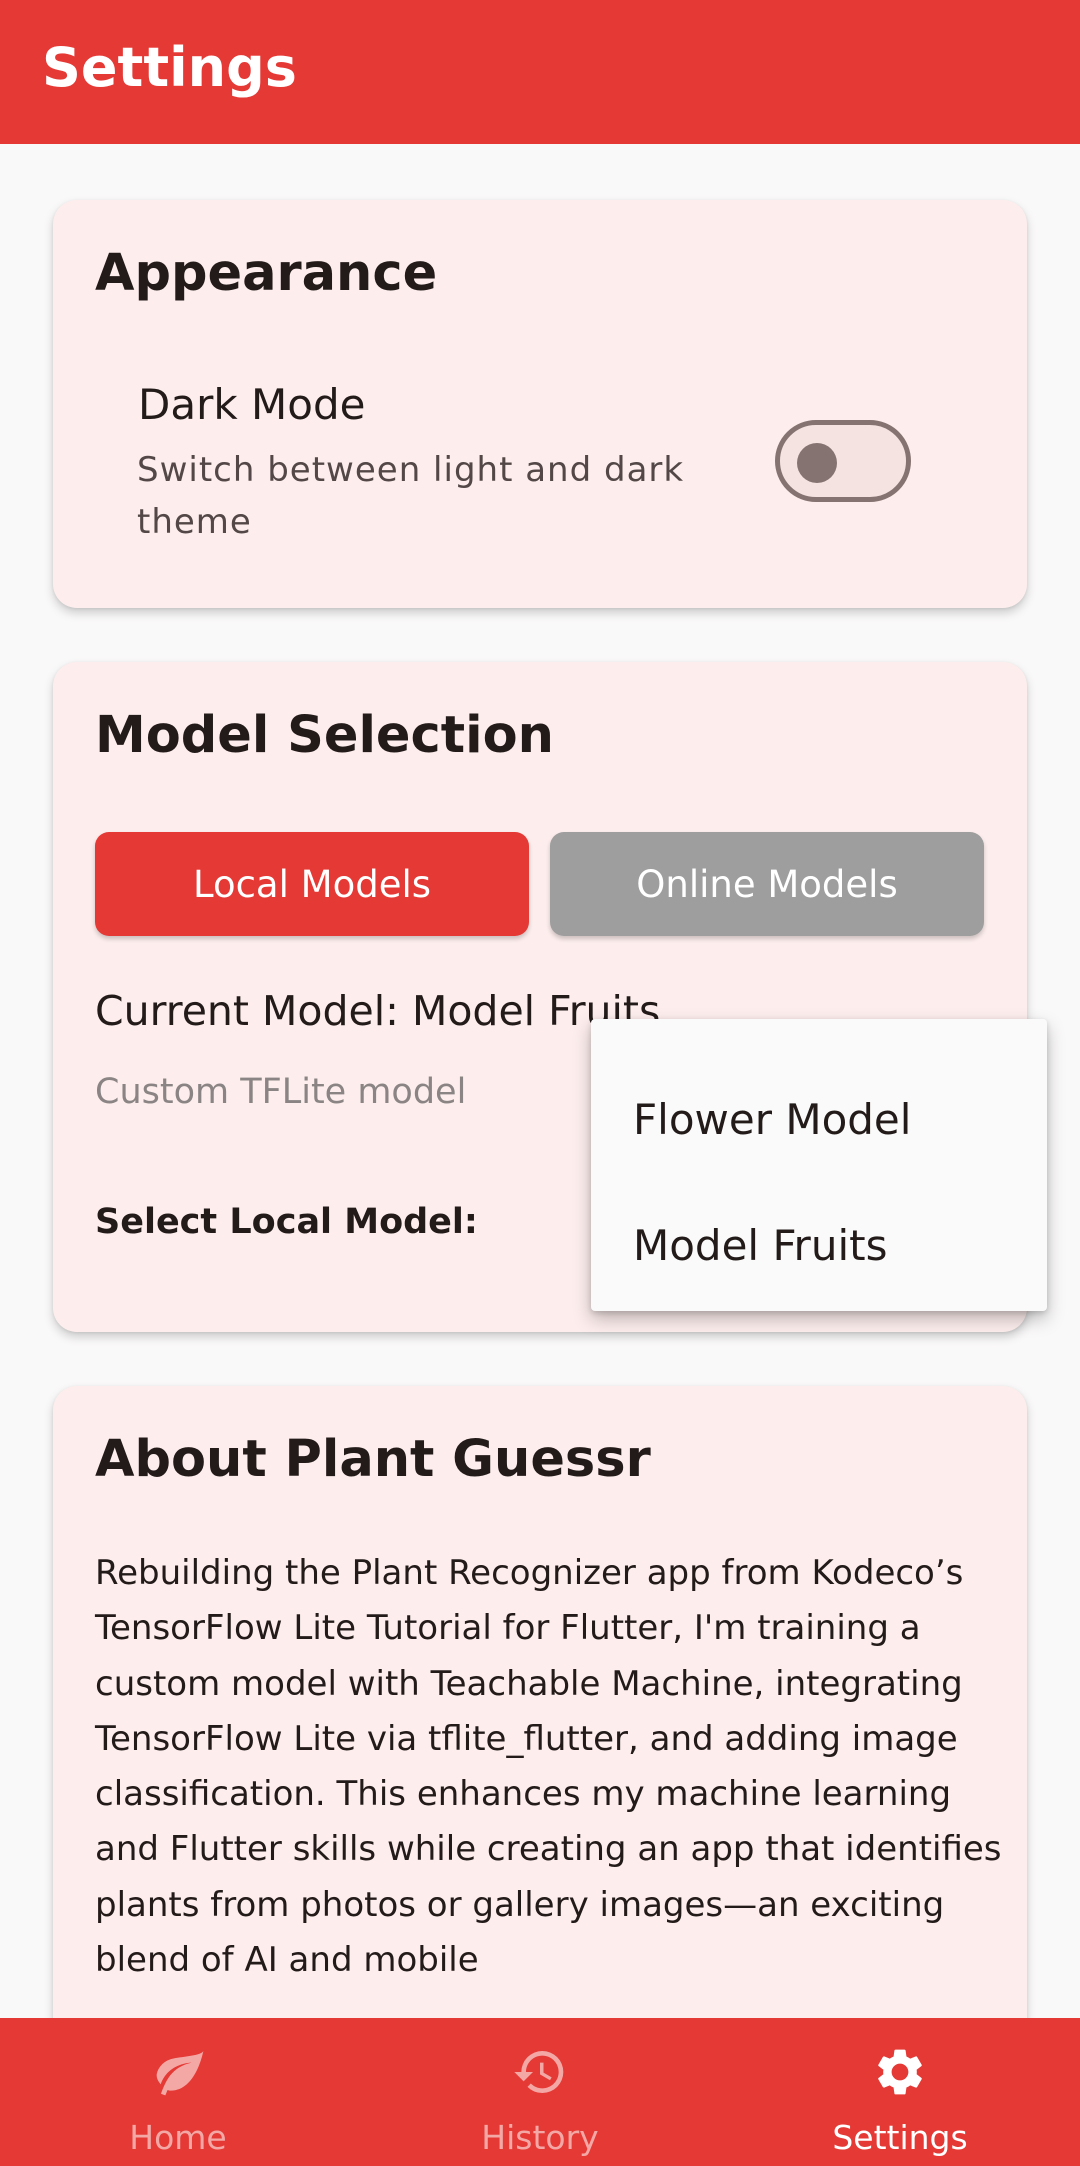 This screenshot has height=2166, width=1080. I want to click on model-description: Custom TFLite model, so click(281, 1092).